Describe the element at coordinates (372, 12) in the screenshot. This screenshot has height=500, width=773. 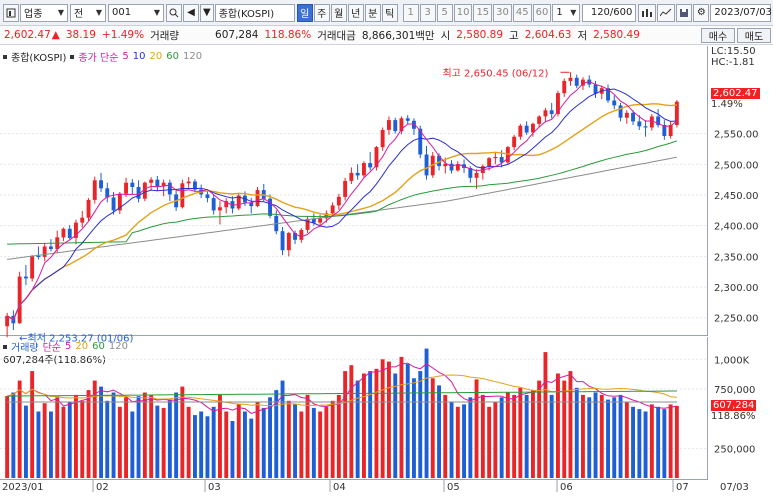
I see `period-tab: 분` at that location.